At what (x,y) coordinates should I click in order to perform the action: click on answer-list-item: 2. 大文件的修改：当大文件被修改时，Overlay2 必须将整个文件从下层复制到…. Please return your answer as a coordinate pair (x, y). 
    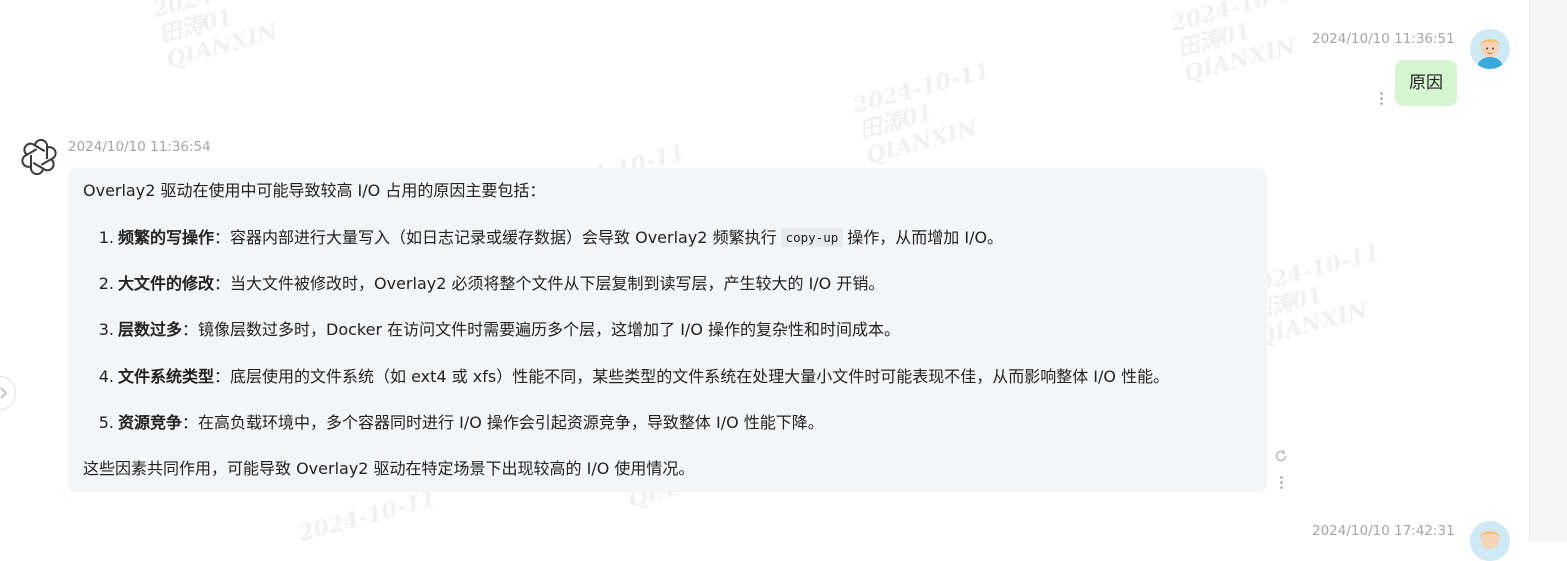
    Looking at the image, I should click on (490, 284).